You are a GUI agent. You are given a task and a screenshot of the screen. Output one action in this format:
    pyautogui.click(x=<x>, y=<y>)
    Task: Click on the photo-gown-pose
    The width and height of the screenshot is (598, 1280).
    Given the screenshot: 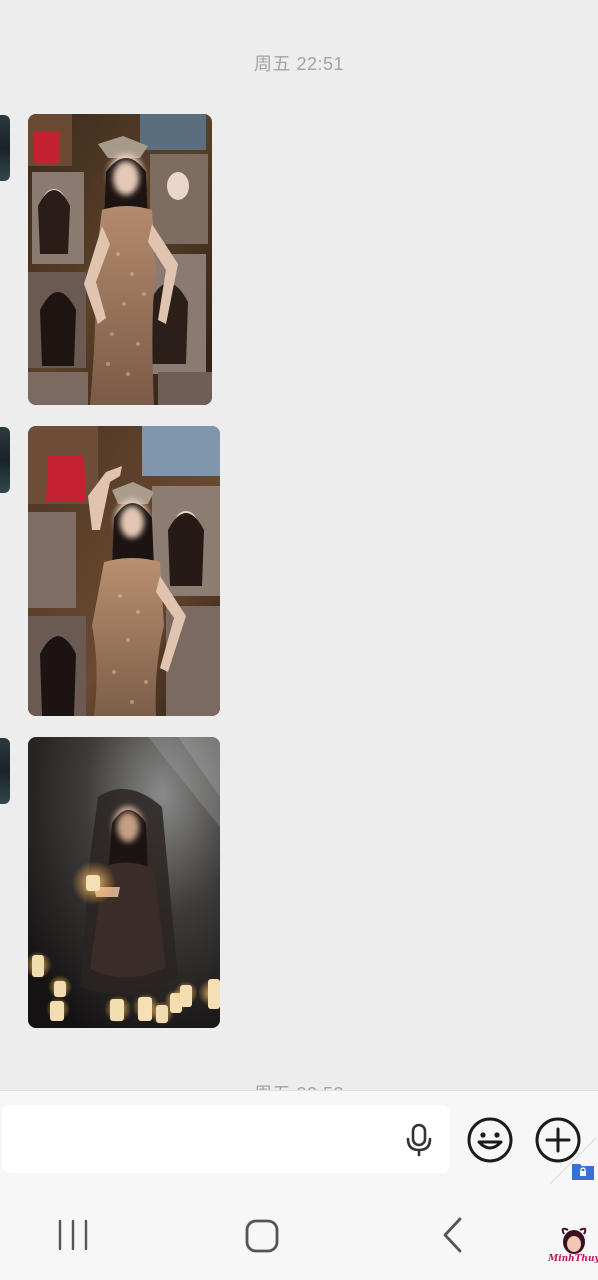 What is the action you would take?
    pyautogui.click(x=124, y=571)
    